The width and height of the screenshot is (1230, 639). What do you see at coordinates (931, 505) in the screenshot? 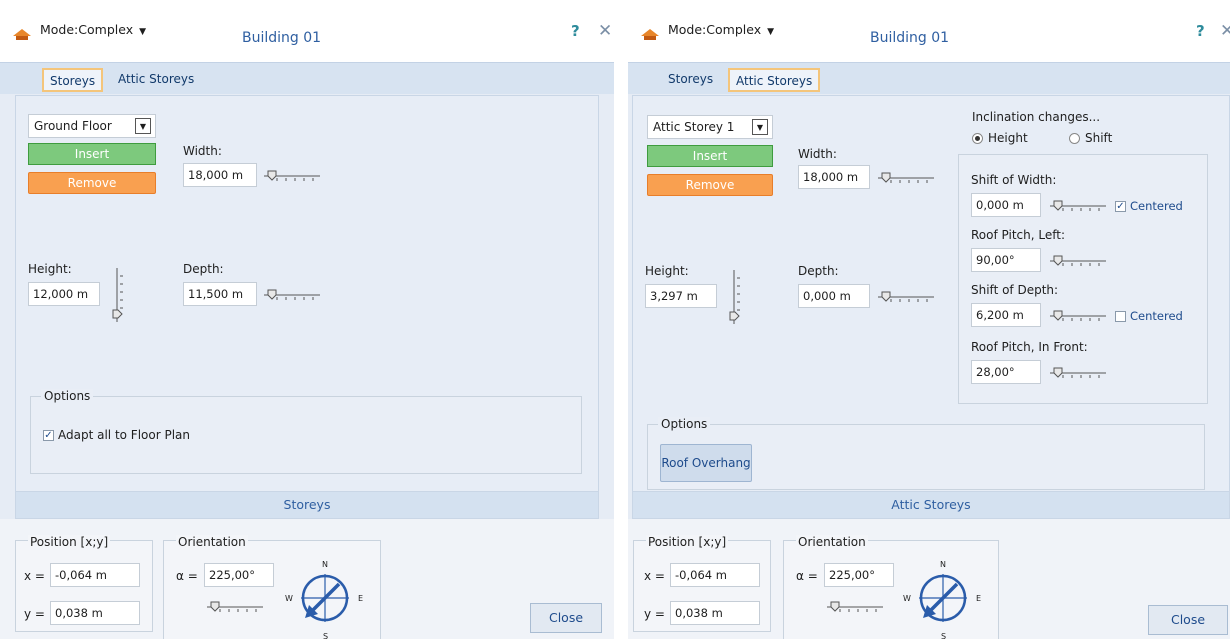
I see `section-footer: Attic Storeys` at bounding box center [931, 505].